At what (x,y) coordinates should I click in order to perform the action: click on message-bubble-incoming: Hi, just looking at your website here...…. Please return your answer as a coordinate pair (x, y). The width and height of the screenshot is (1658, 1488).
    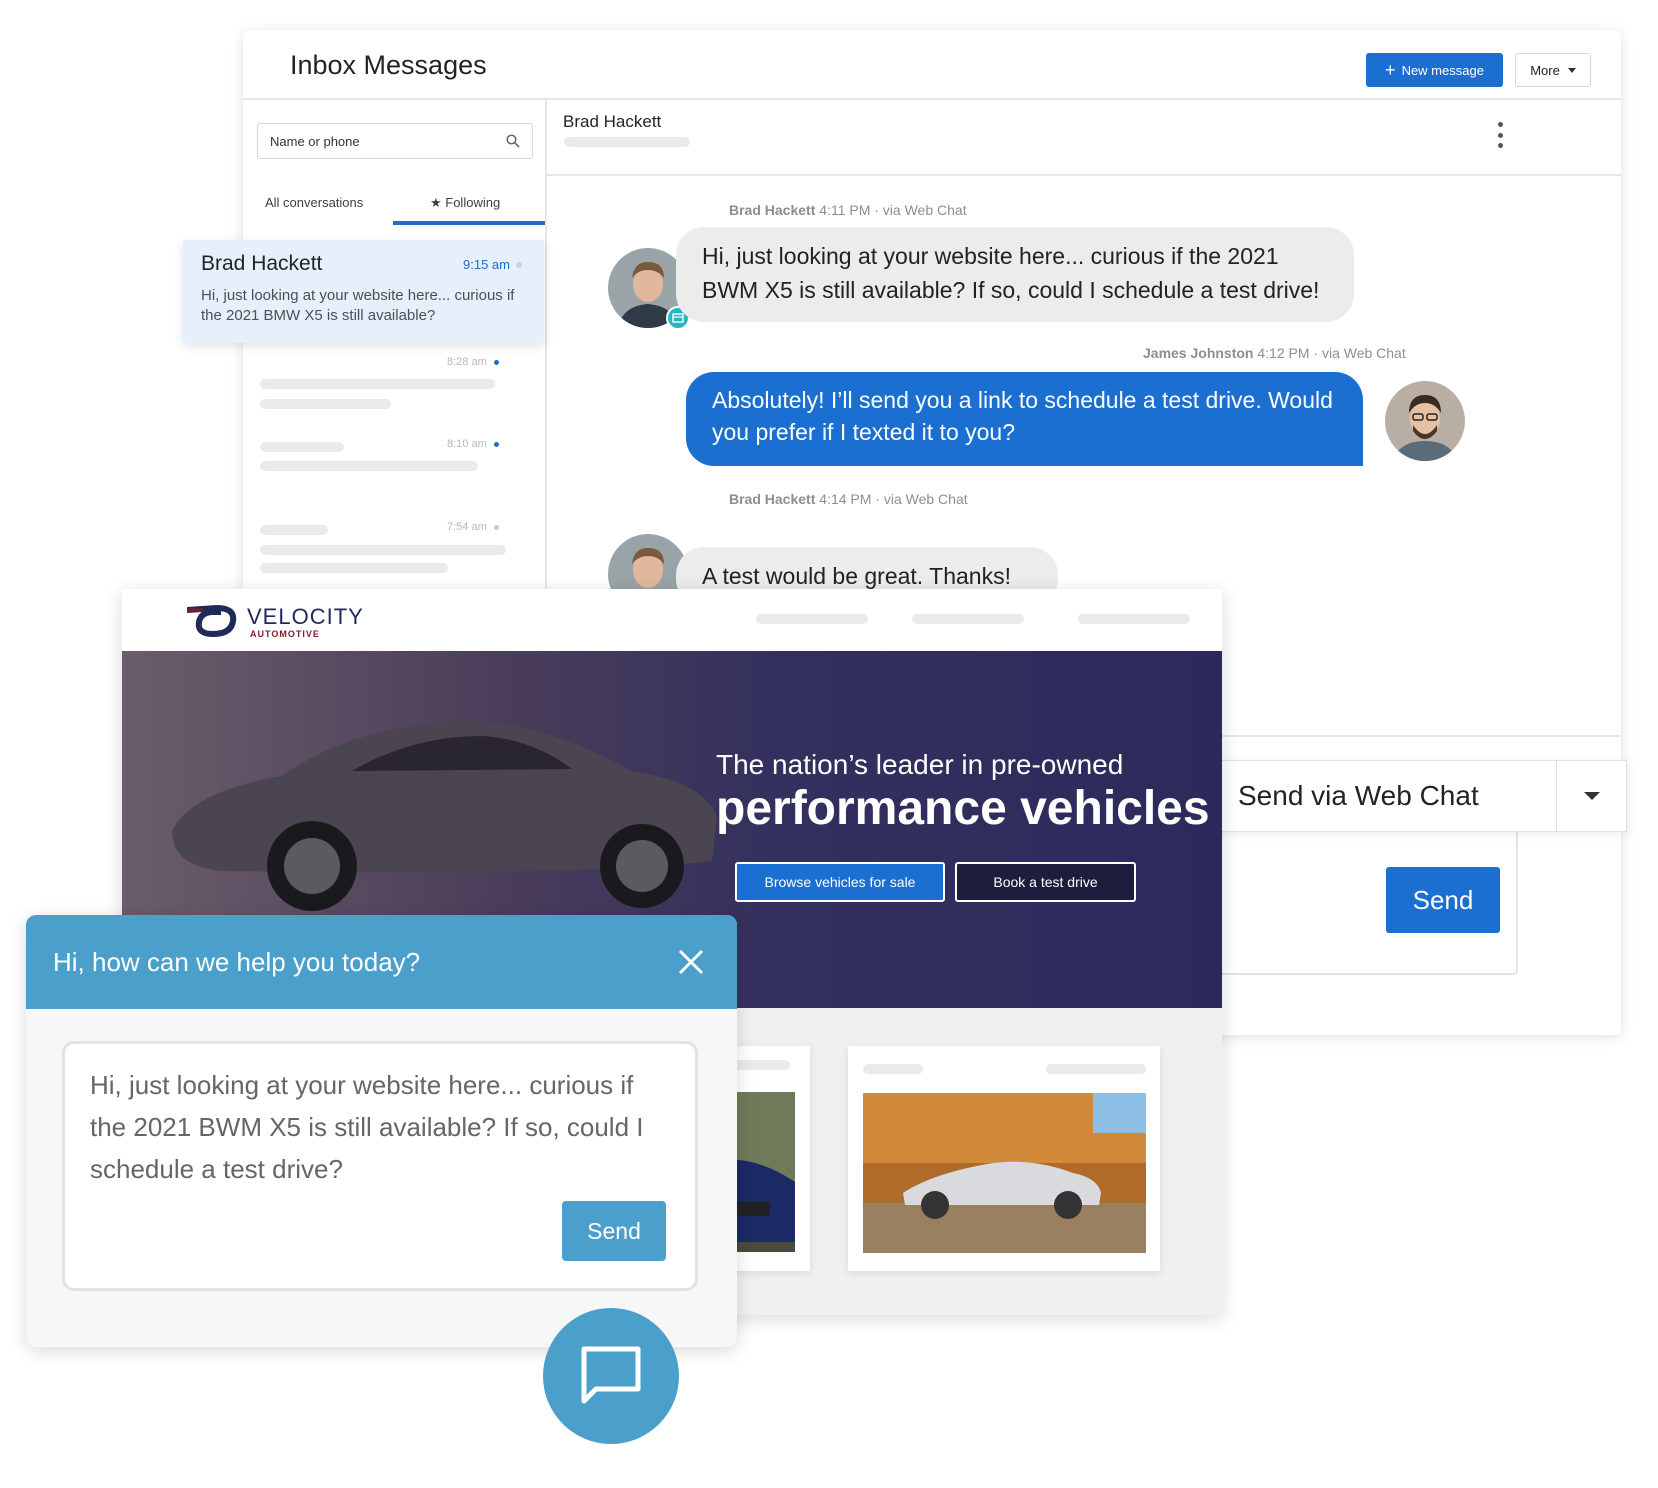
    Looking at the image, I should click on (1015, 274).